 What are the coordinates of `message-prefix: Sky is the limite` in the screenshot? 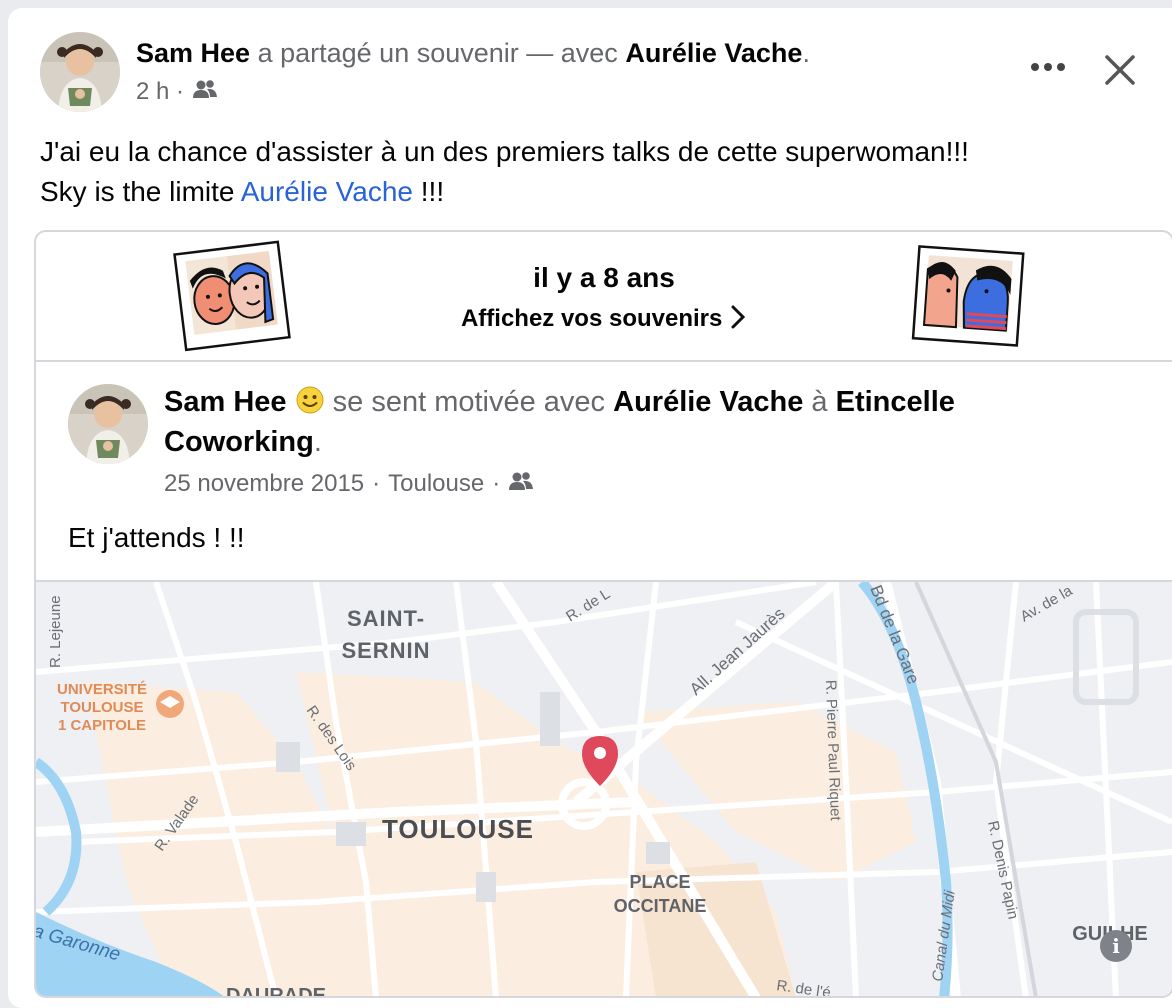 It's located at (137, 191).